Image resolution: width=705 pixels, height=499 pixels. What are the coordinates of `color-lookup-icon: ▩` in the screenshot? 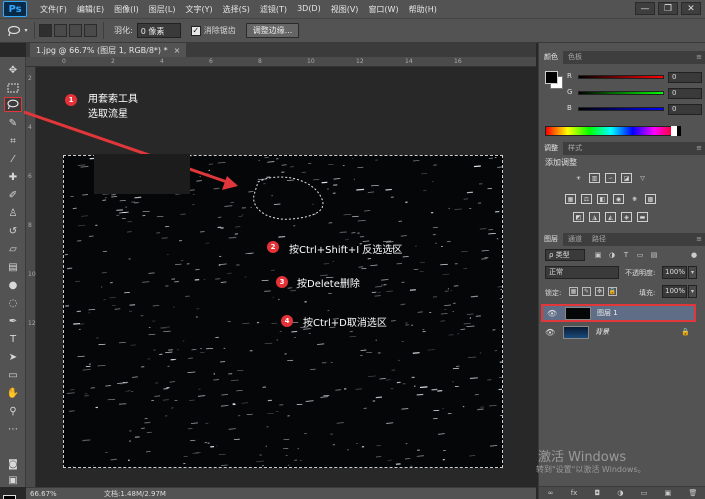 It's located at (650, 199).